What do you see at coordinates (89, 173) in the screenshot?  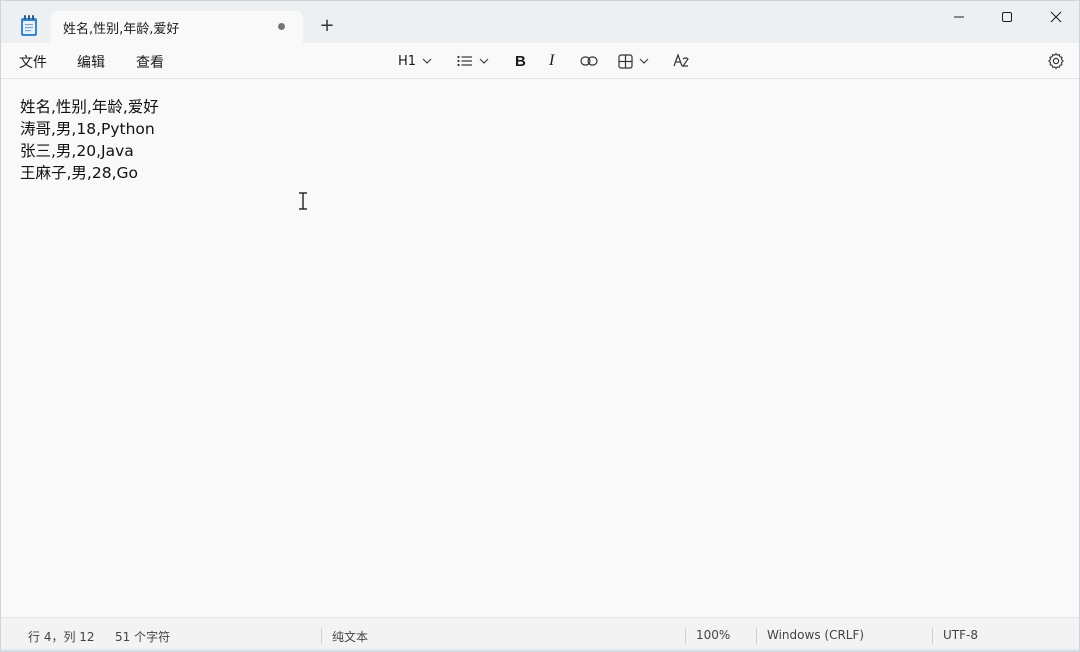 I see `editor-line: 王麻子,男,28,Go` at bounding box center [89, 173].